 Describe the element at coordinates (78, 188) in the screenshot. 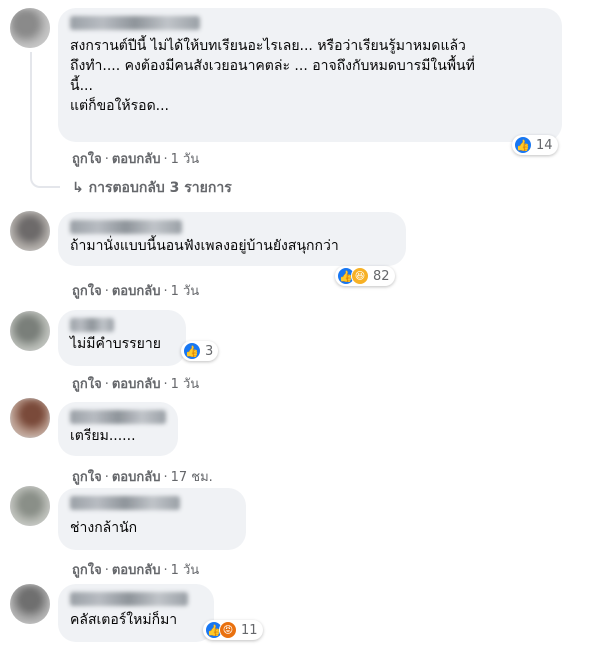

I see `reply-arrow-icon: ↳` at that location.